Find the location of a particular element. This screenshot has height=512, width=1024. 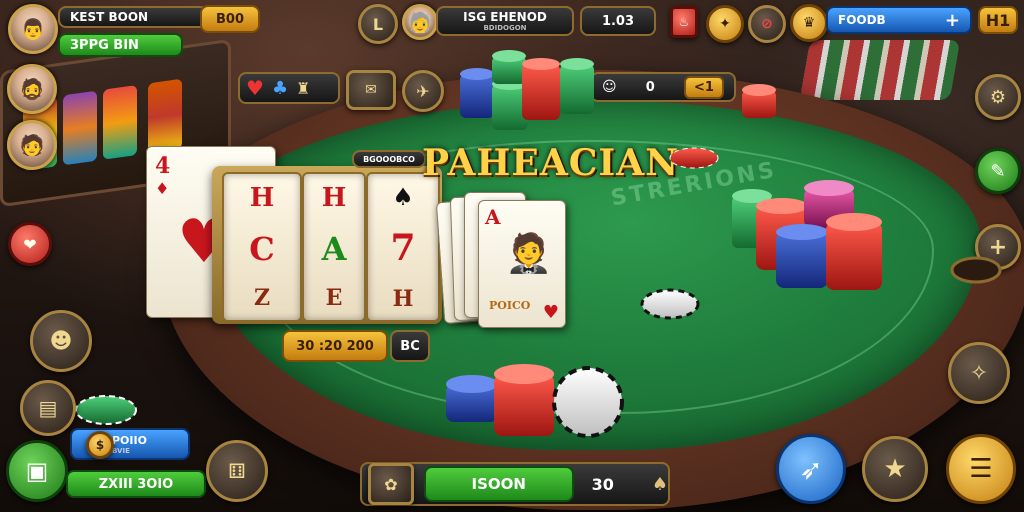

grid-icon: ⚅ is located at coordinates (237, 471).